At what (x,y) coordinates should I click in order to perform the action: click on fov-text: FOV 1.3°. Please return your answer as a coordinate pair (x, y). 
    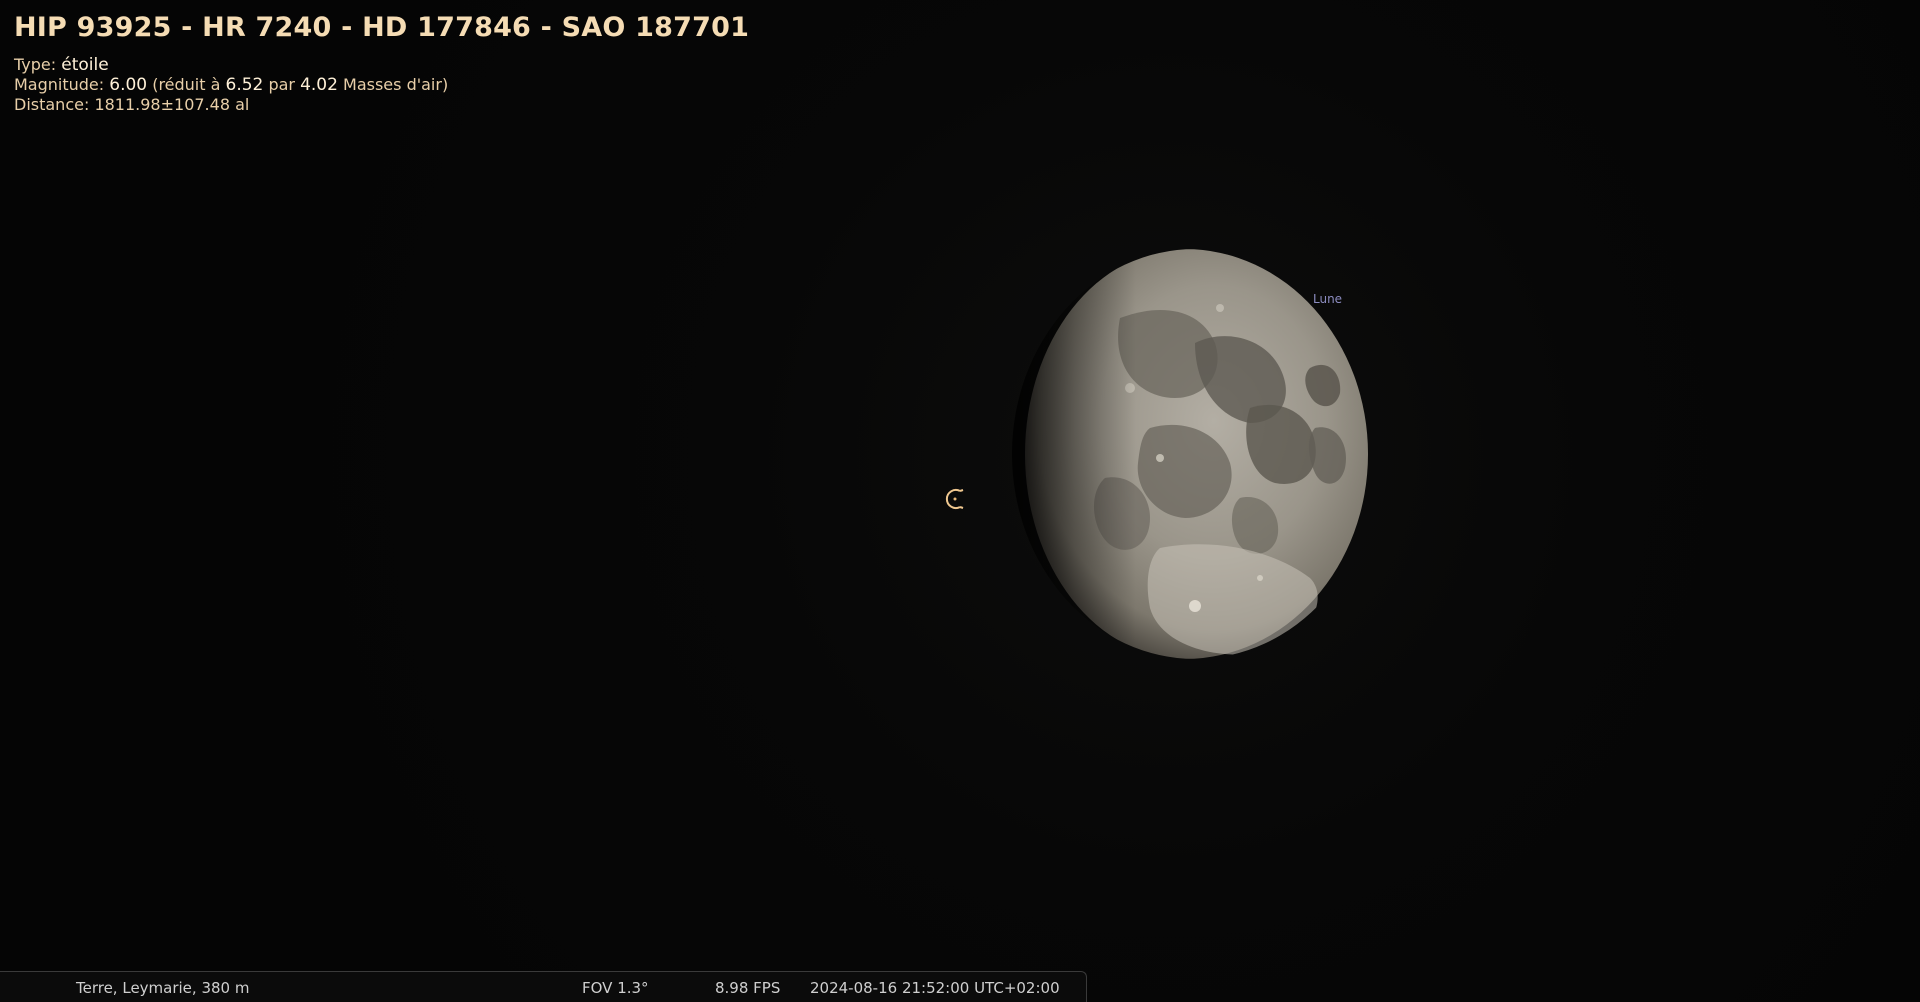
    Looking at the image, I should click on (615, 988).